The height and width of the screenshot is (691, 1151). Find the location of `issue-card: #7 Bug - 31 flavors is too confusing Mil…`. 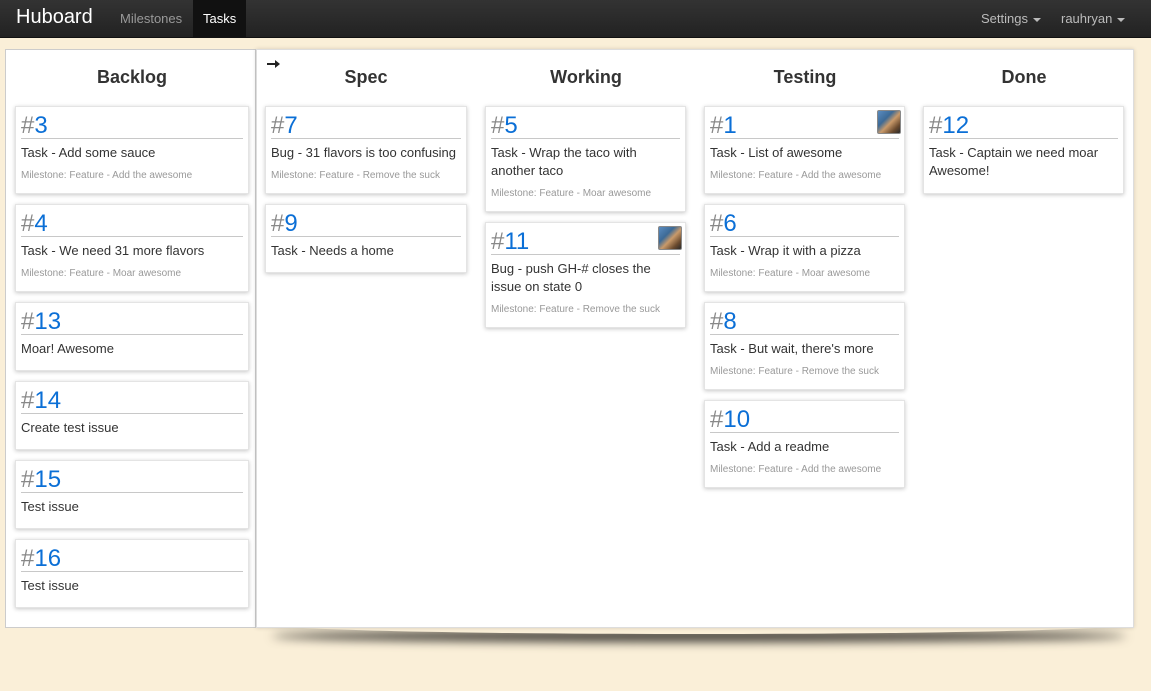

issue-card: #7 Bug - 31 flavors is too confusing Mil… is located at coordinates (366, 150).